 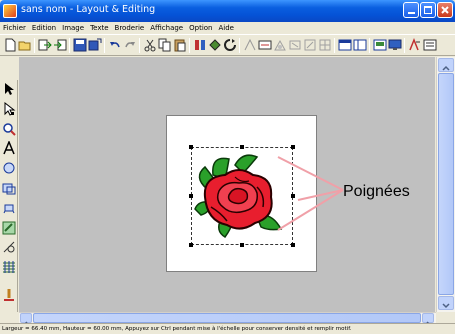 What do you see at coordinates (310, 193) in the screenshot?
I see `callout-lines` at bounding box center [310, 193].